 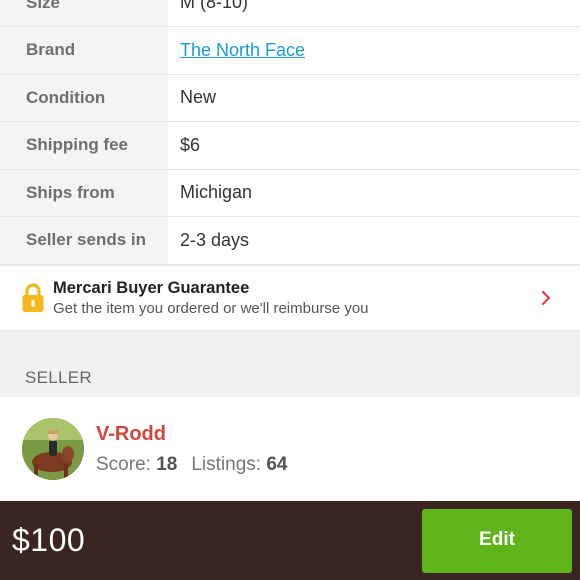 I want to click on detail-value: New, so click(x=374, y=98).